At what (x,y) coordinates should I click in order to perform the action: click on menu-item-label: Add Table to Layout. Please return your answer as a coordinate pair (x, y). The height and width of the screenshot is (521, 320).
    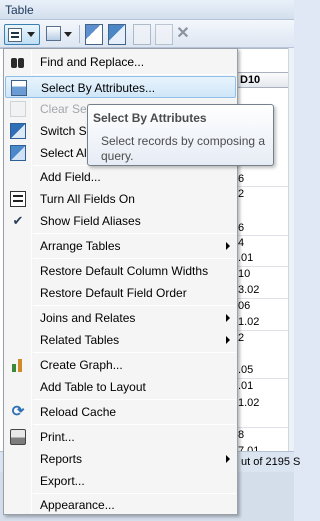
    Looking at the image, I should click on (93, 387).